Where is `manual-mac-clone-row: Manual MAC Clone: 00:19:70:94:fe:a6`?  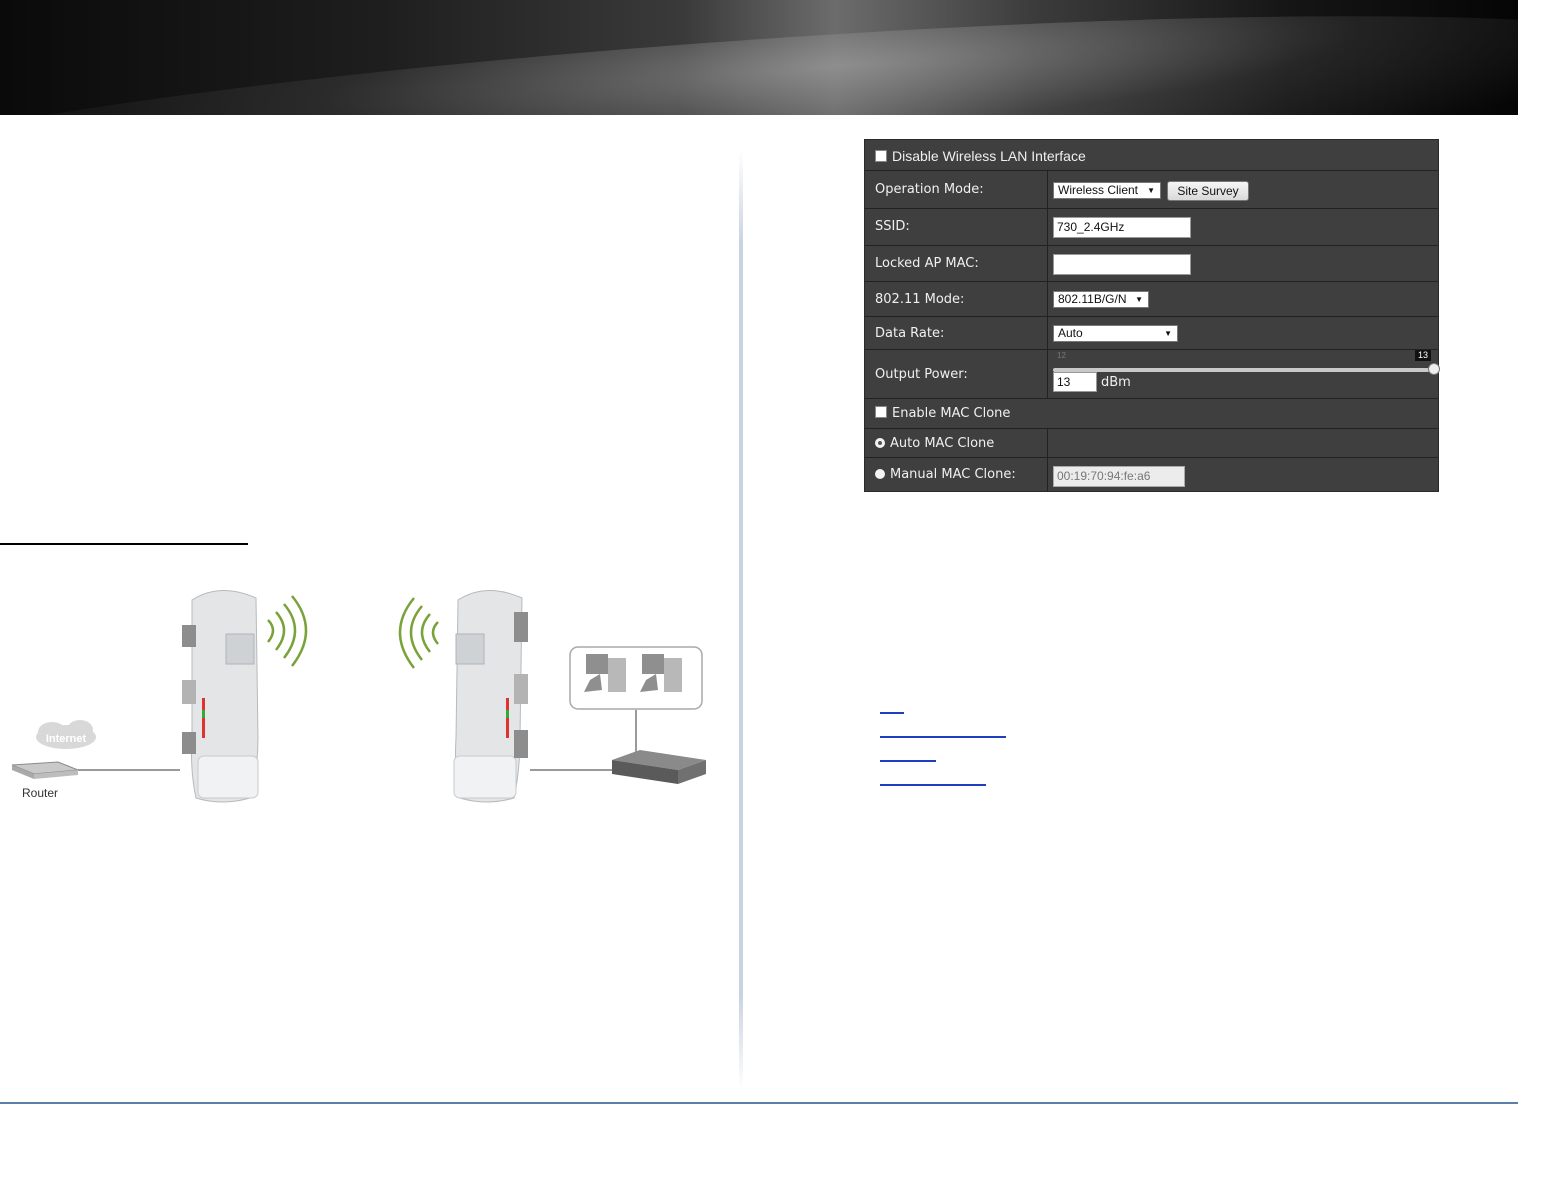
manual-mac-clone-row: Manual MAC Clone: 00:19:70:94:fe:a6 is located at coordinates (1151, 474).